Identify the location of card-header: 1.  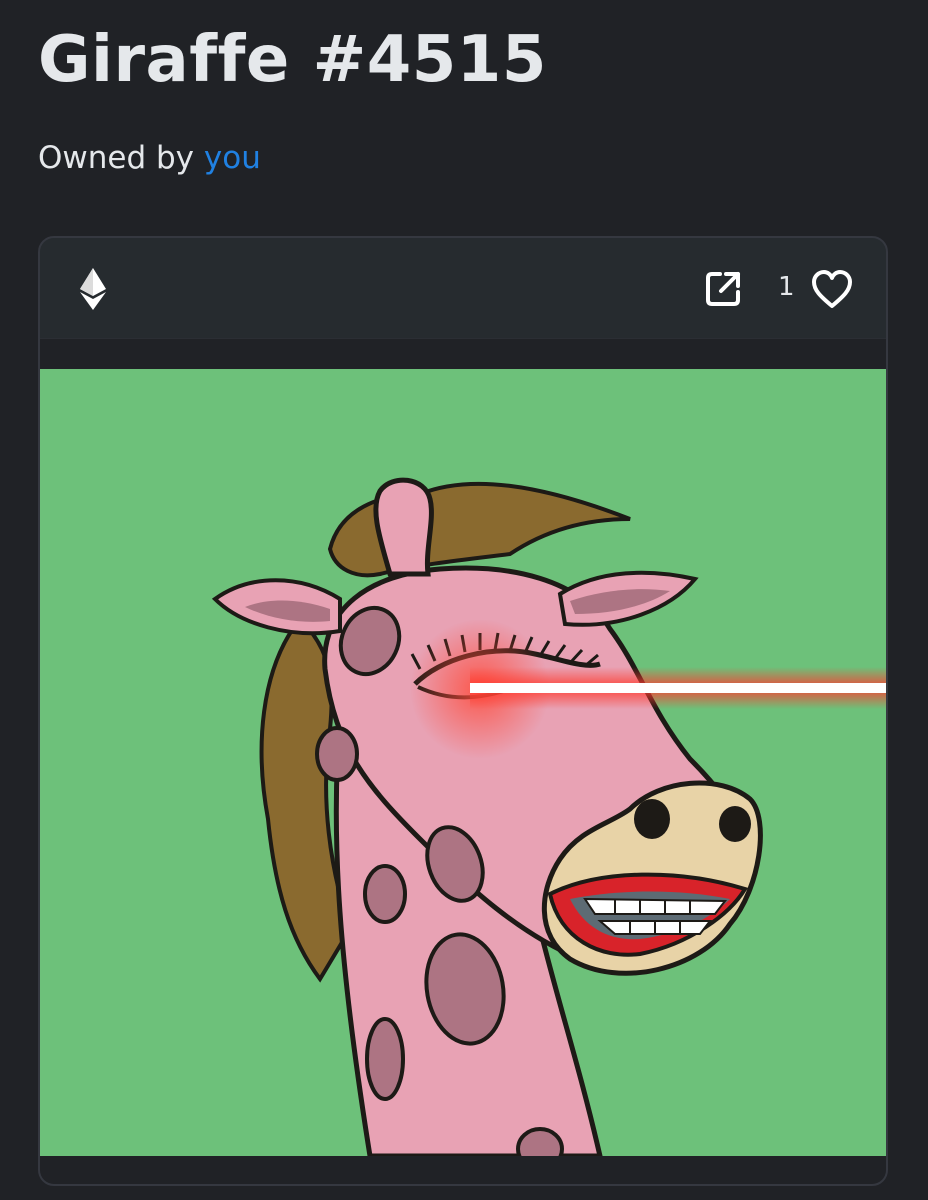
(463, 288).